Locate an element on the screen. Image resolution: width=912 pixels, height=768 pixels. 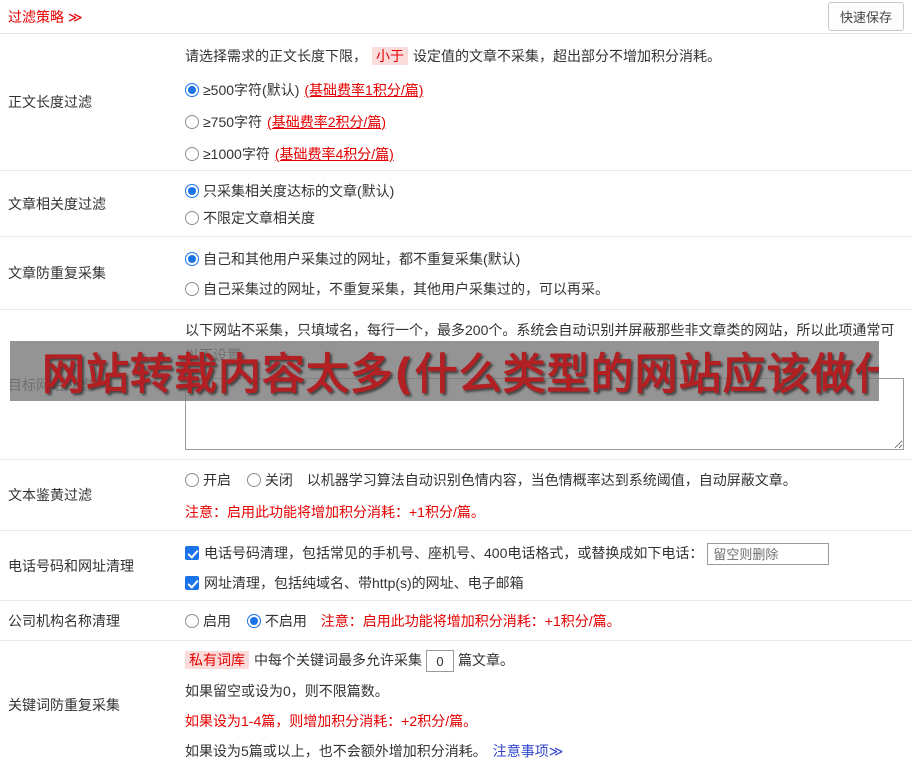
option-label: 自己和其他用户采集过的网址，都不重复采集(默认) is located at coordinates (362, 259).